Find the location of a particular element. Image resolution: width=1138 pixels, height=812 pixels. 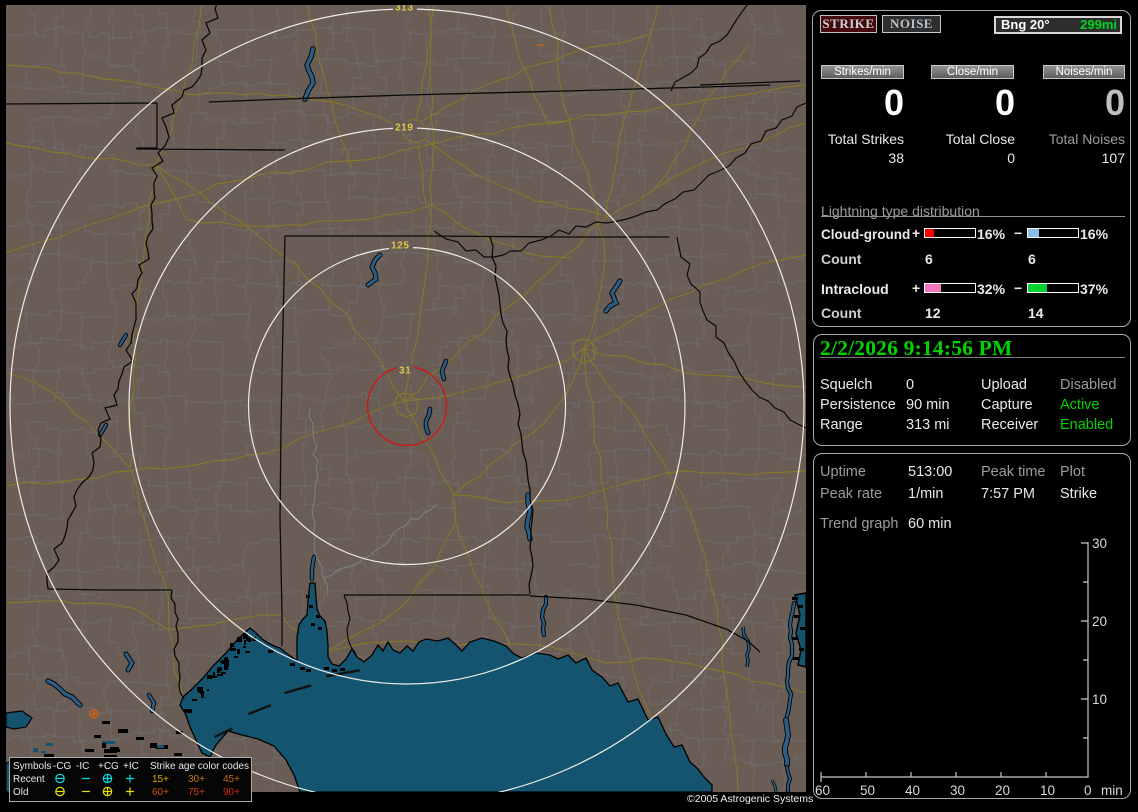

svg-text: 50 is located at coordinates (867, 790).